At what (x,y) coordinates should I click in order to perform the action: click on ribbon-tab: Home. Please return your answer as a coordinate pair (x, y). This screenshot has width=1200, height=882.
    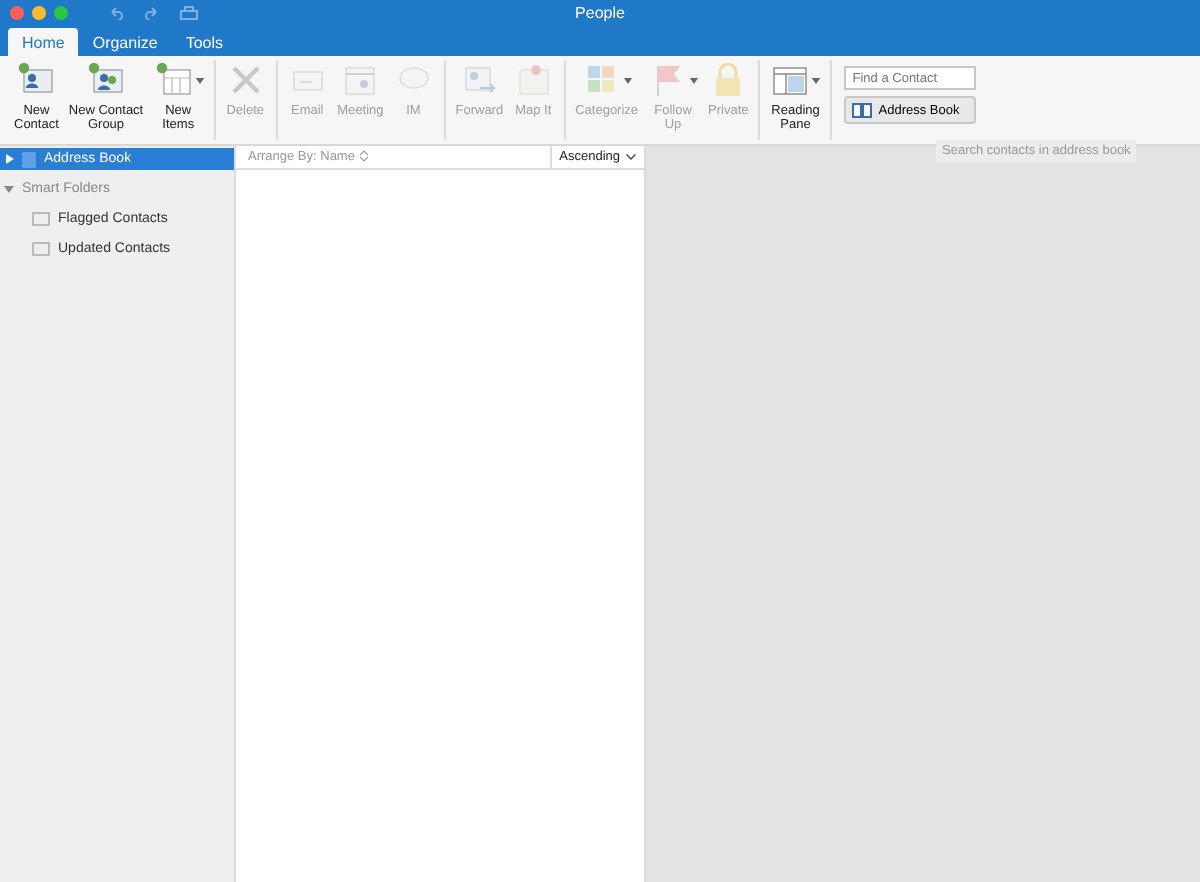
    Looking at the image, I should click on (43, 42).